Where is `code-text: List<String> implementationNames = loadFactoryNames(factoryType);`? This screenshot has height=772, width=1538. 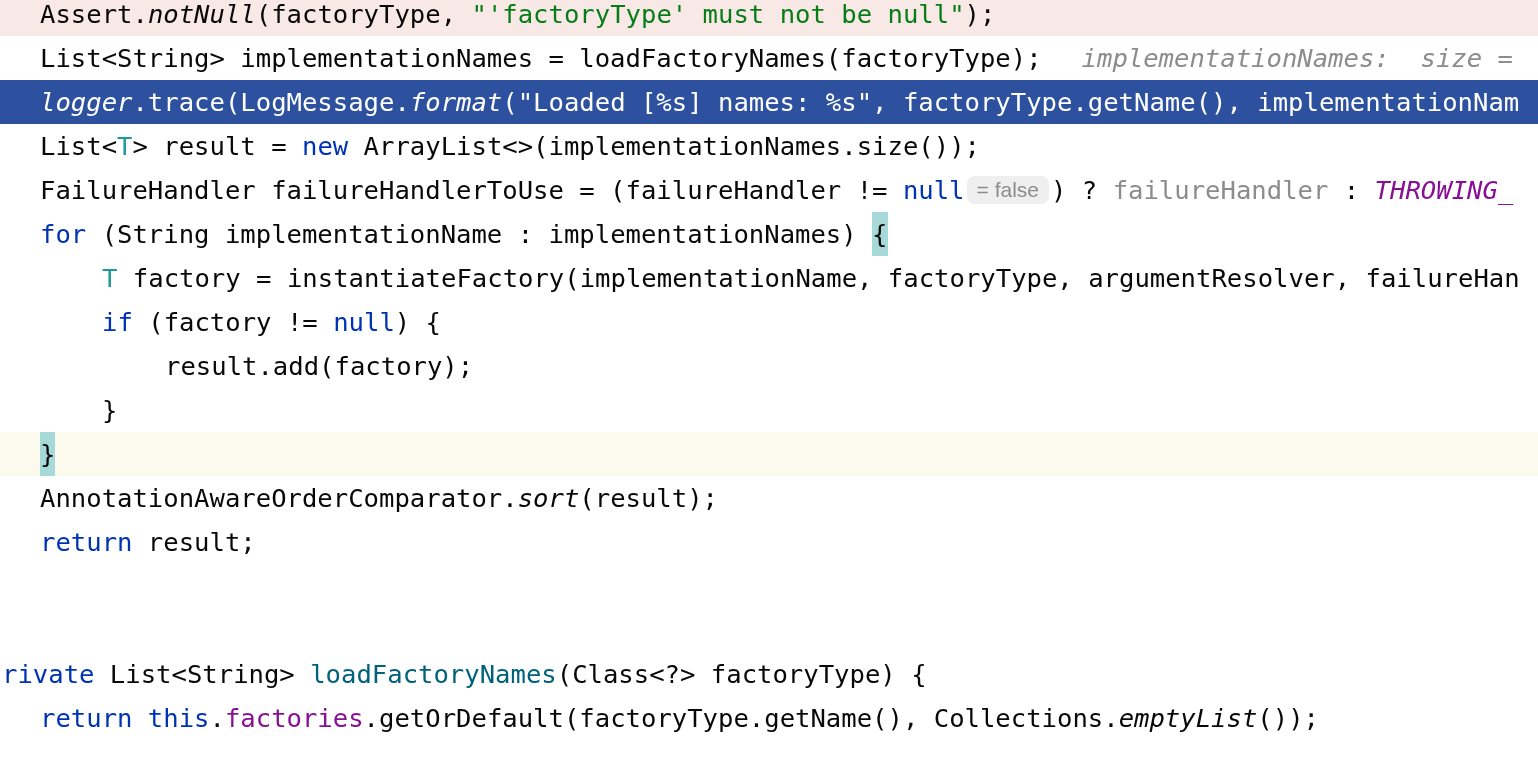
code-text: List<String> implementationNames = loadFactoryNames(factoryType); is located at coordinates (541, 58).